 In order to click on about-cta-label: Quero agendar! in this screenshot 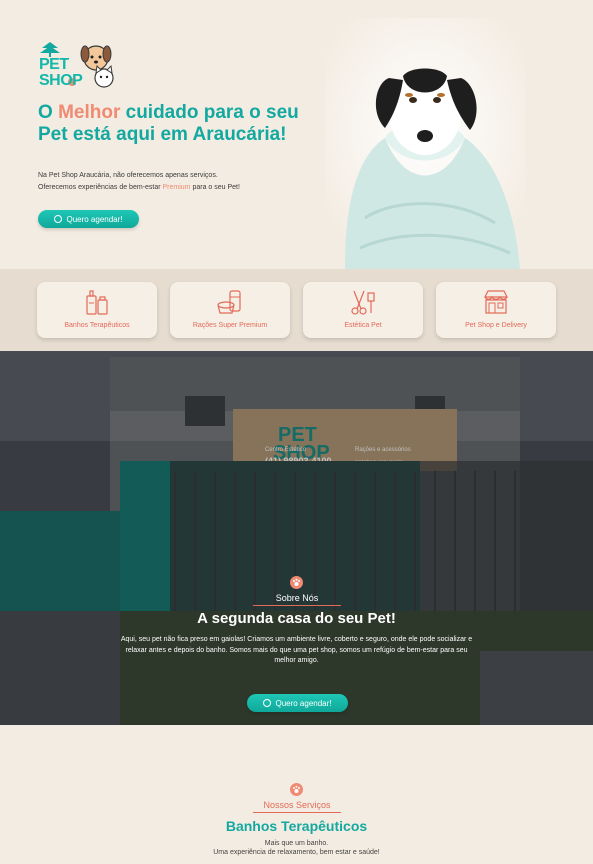, I will do `click(303, 703)`.